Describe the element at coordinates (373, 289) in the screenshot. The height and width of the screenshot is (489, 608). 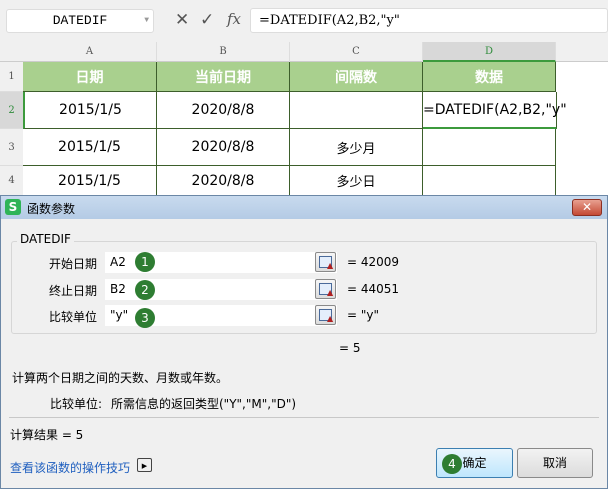
I see `param-result-end-date: = 44051` at that location.